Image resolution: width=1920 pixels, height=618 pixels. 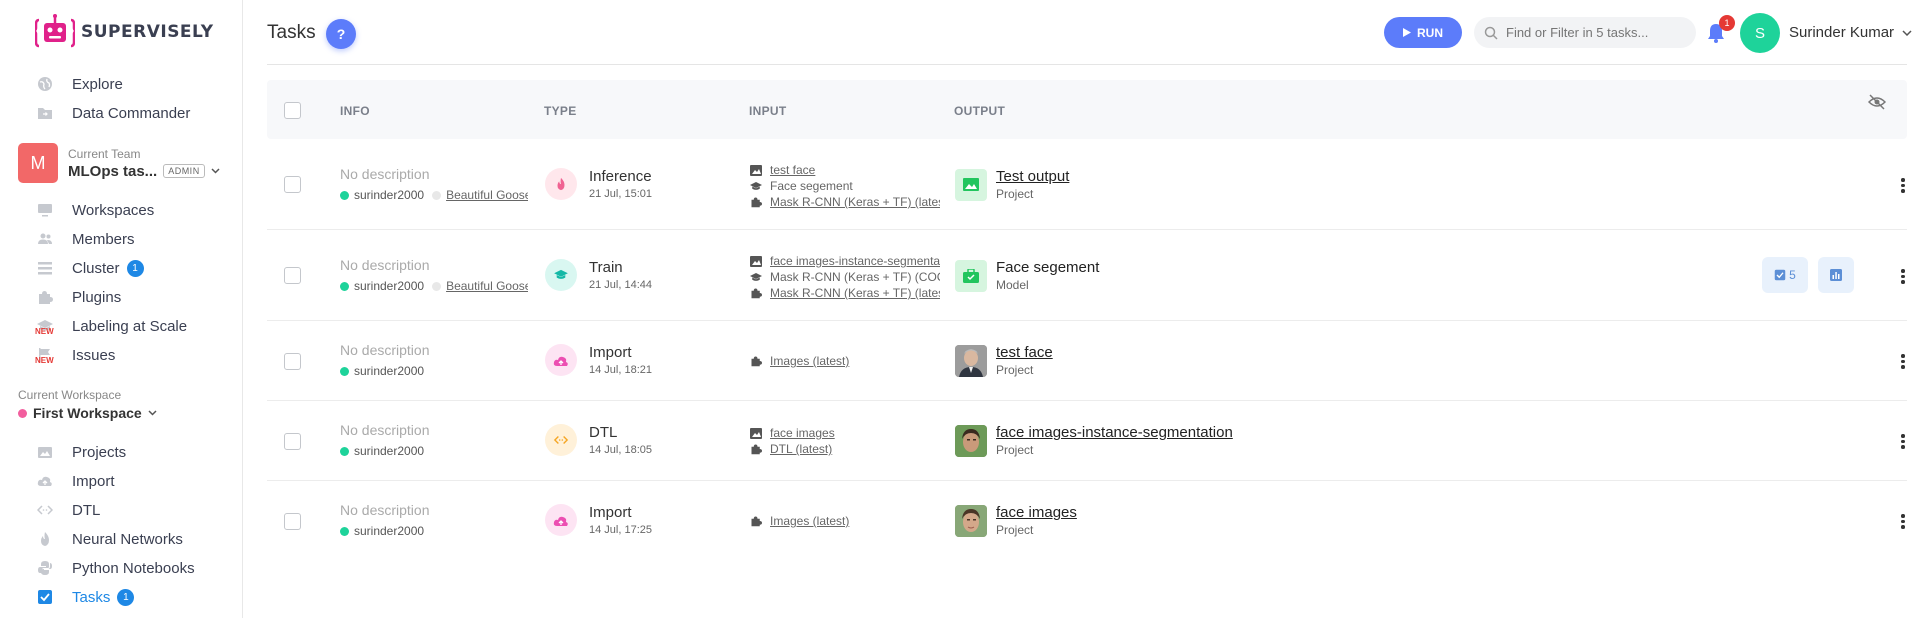 I want to click on new-tag: NEW, so click(x=44, y=331).